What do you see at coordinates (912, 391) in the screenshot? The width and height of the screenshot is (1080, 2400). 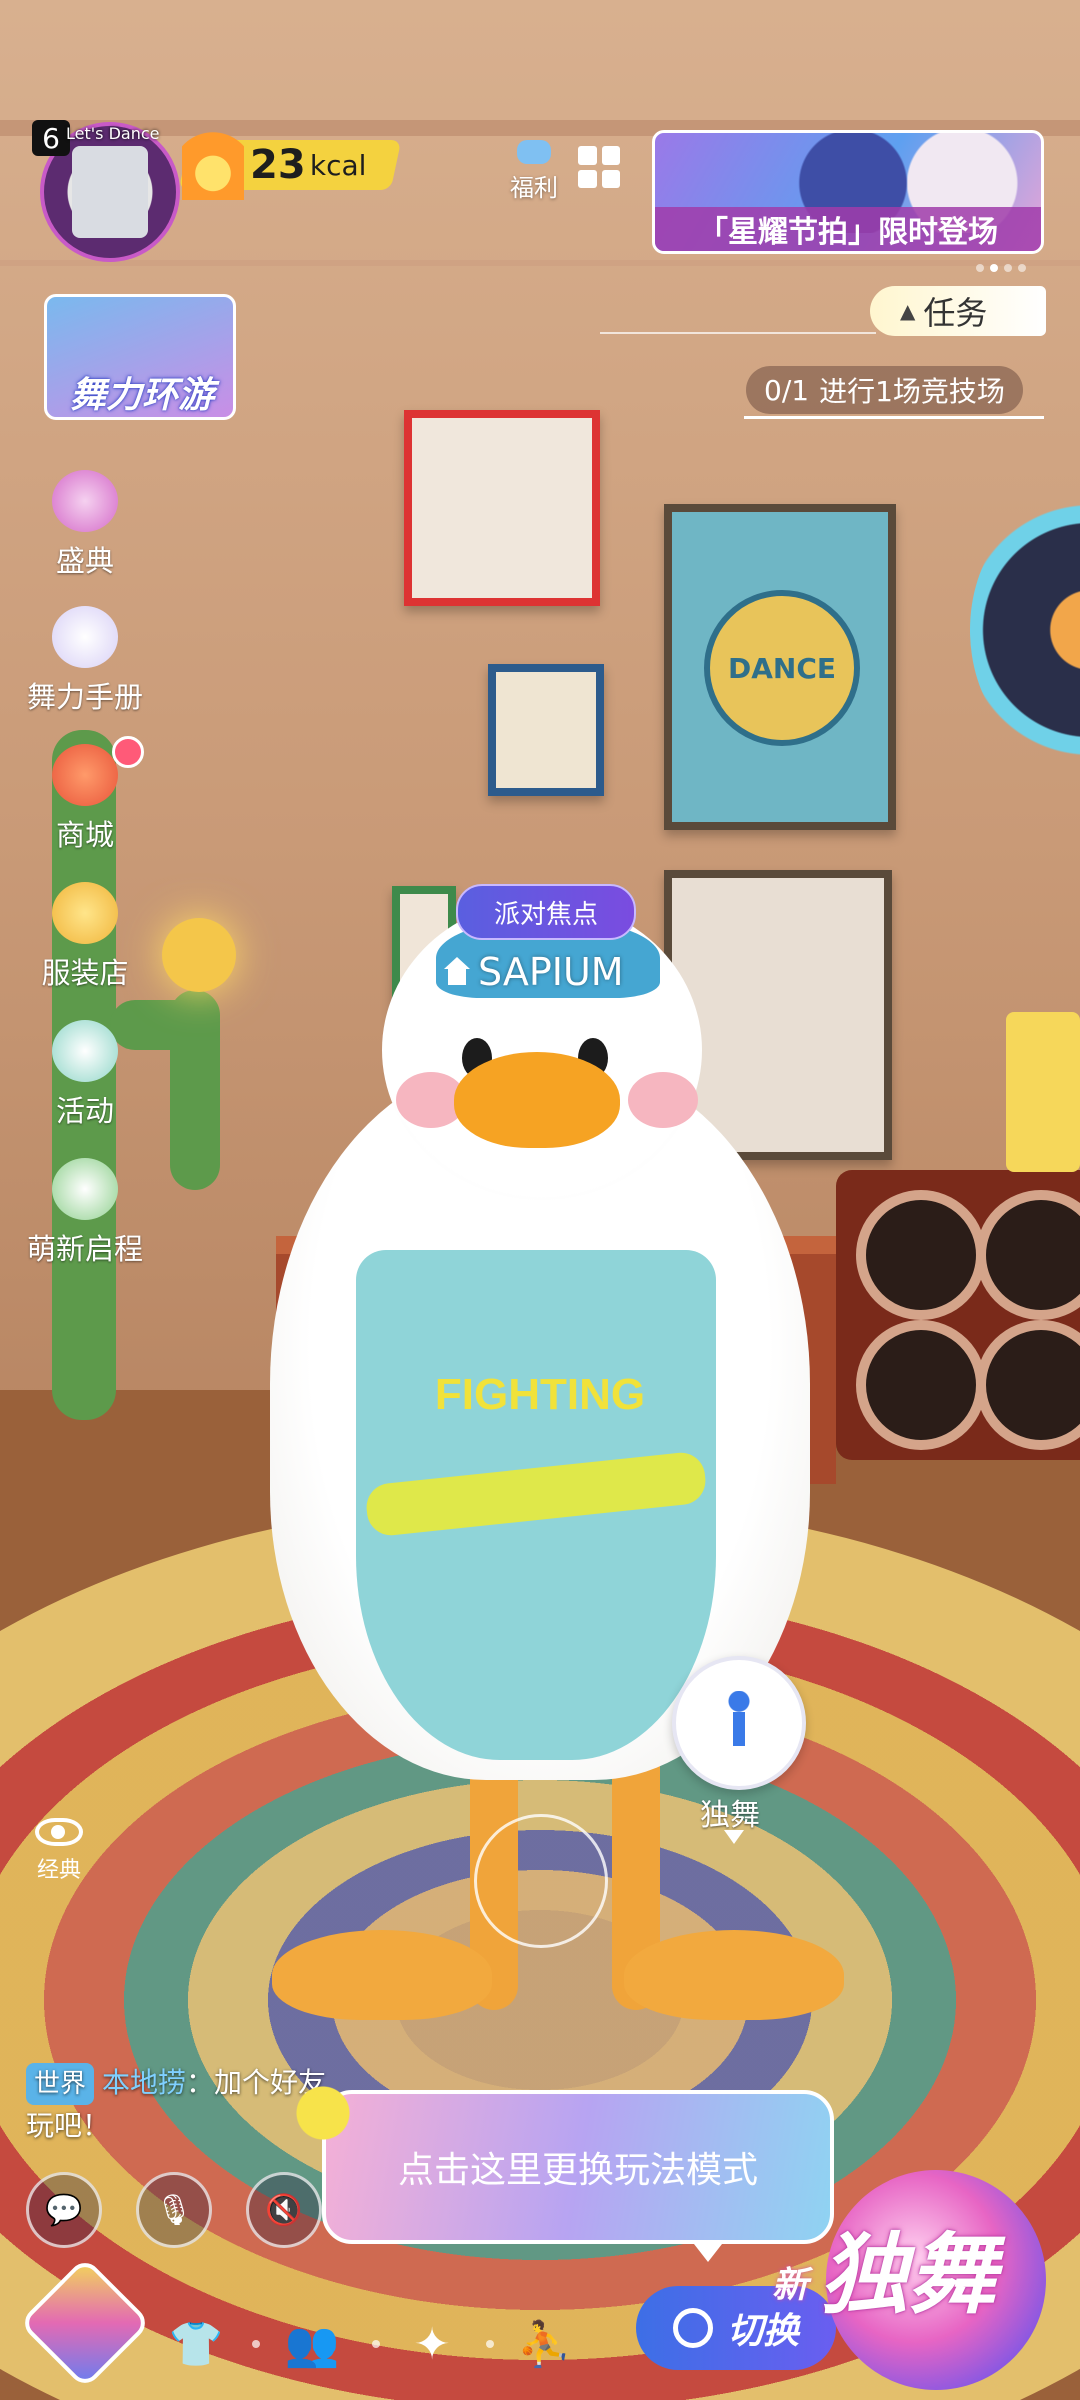 I see `task-description: 进行1场竞技场` at bounding box center [912, 391].